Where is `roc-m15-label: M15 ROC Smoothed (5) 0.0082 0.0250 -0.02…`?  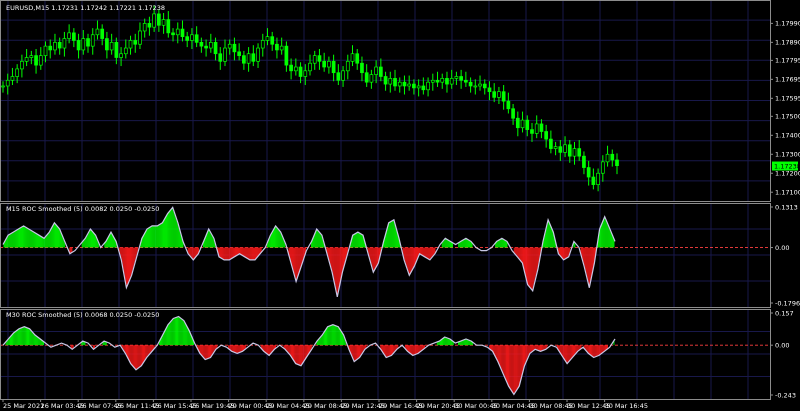
roc-m15-label: M15 ROC Smoothed (5) 0.0082 0.0250 -0.02… is located at coordinates (82, 209).